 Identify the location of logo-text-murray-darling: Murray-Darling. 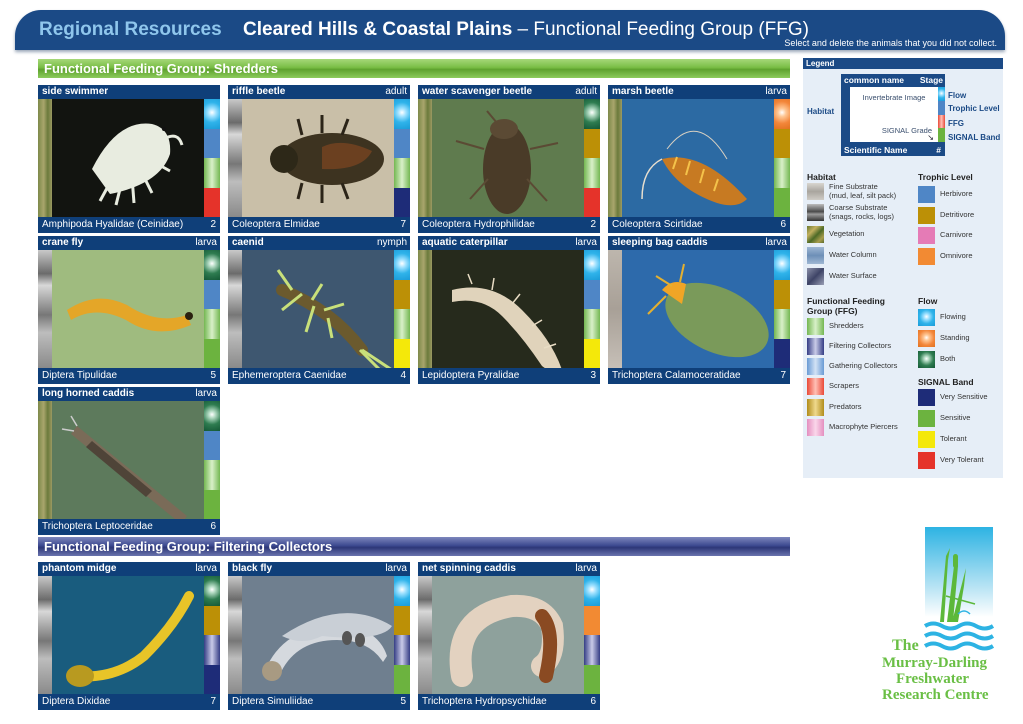
(934, 663).